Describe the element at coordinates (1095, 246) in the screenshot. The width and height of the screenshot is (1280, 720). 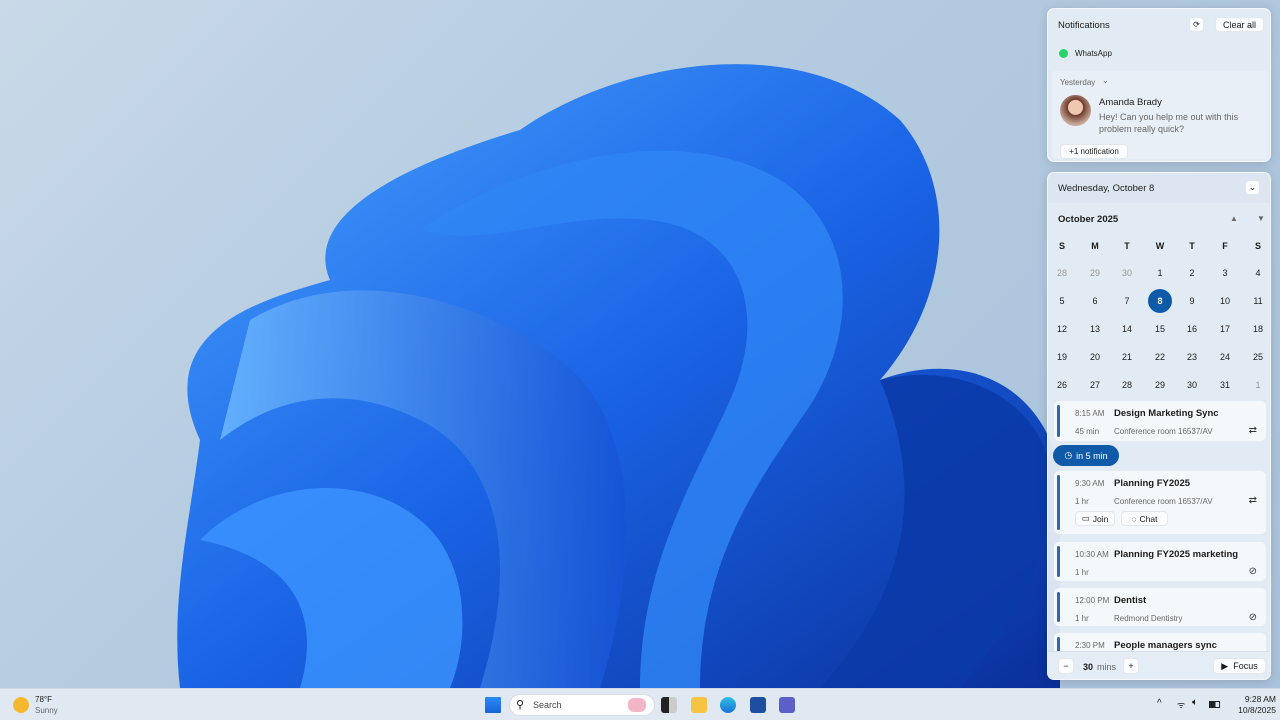
I see `weekday-label: M` at that location.